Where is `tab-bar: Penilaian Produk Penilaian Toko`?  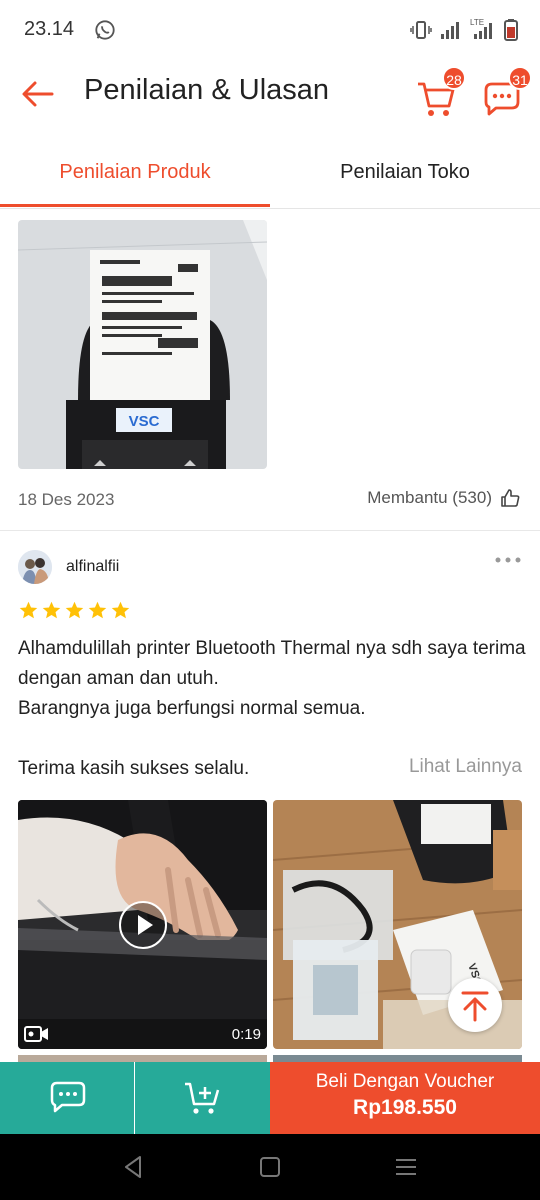
tab-bar: Penilaian Produk Penilaian Toko is located at coordinates (270, 173).